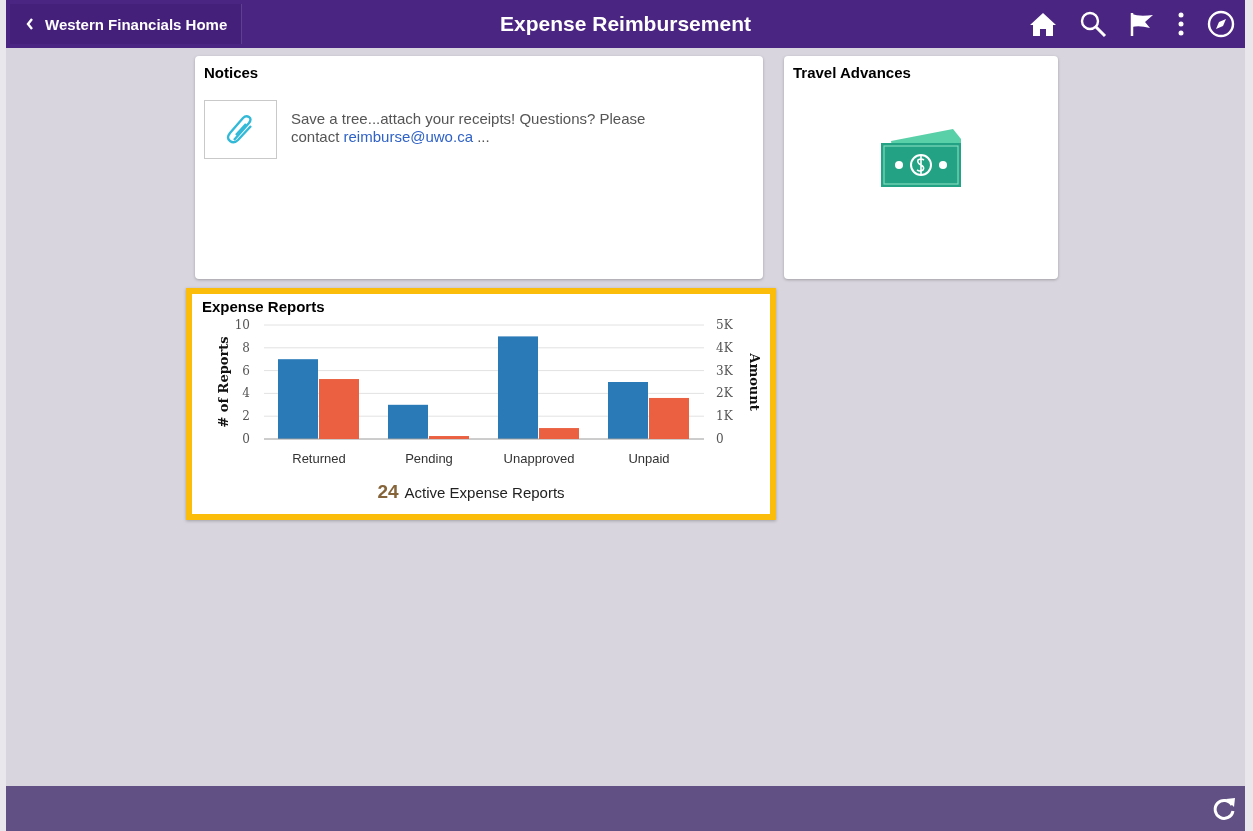 The width and height of the screenshot is (1253, 831). I want to click on axis-tick: 3K, so click(724, 370).